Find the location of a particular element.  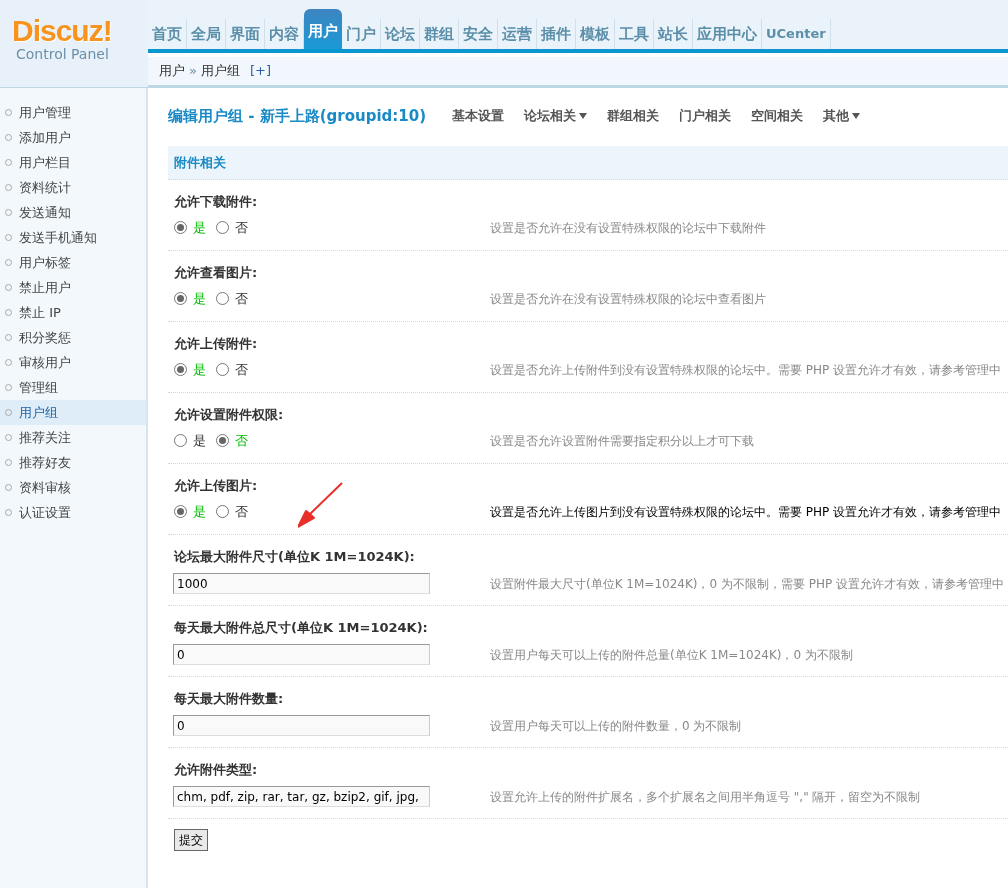

sidebar-item: 发送通知 is located at coordinates (73, 212).